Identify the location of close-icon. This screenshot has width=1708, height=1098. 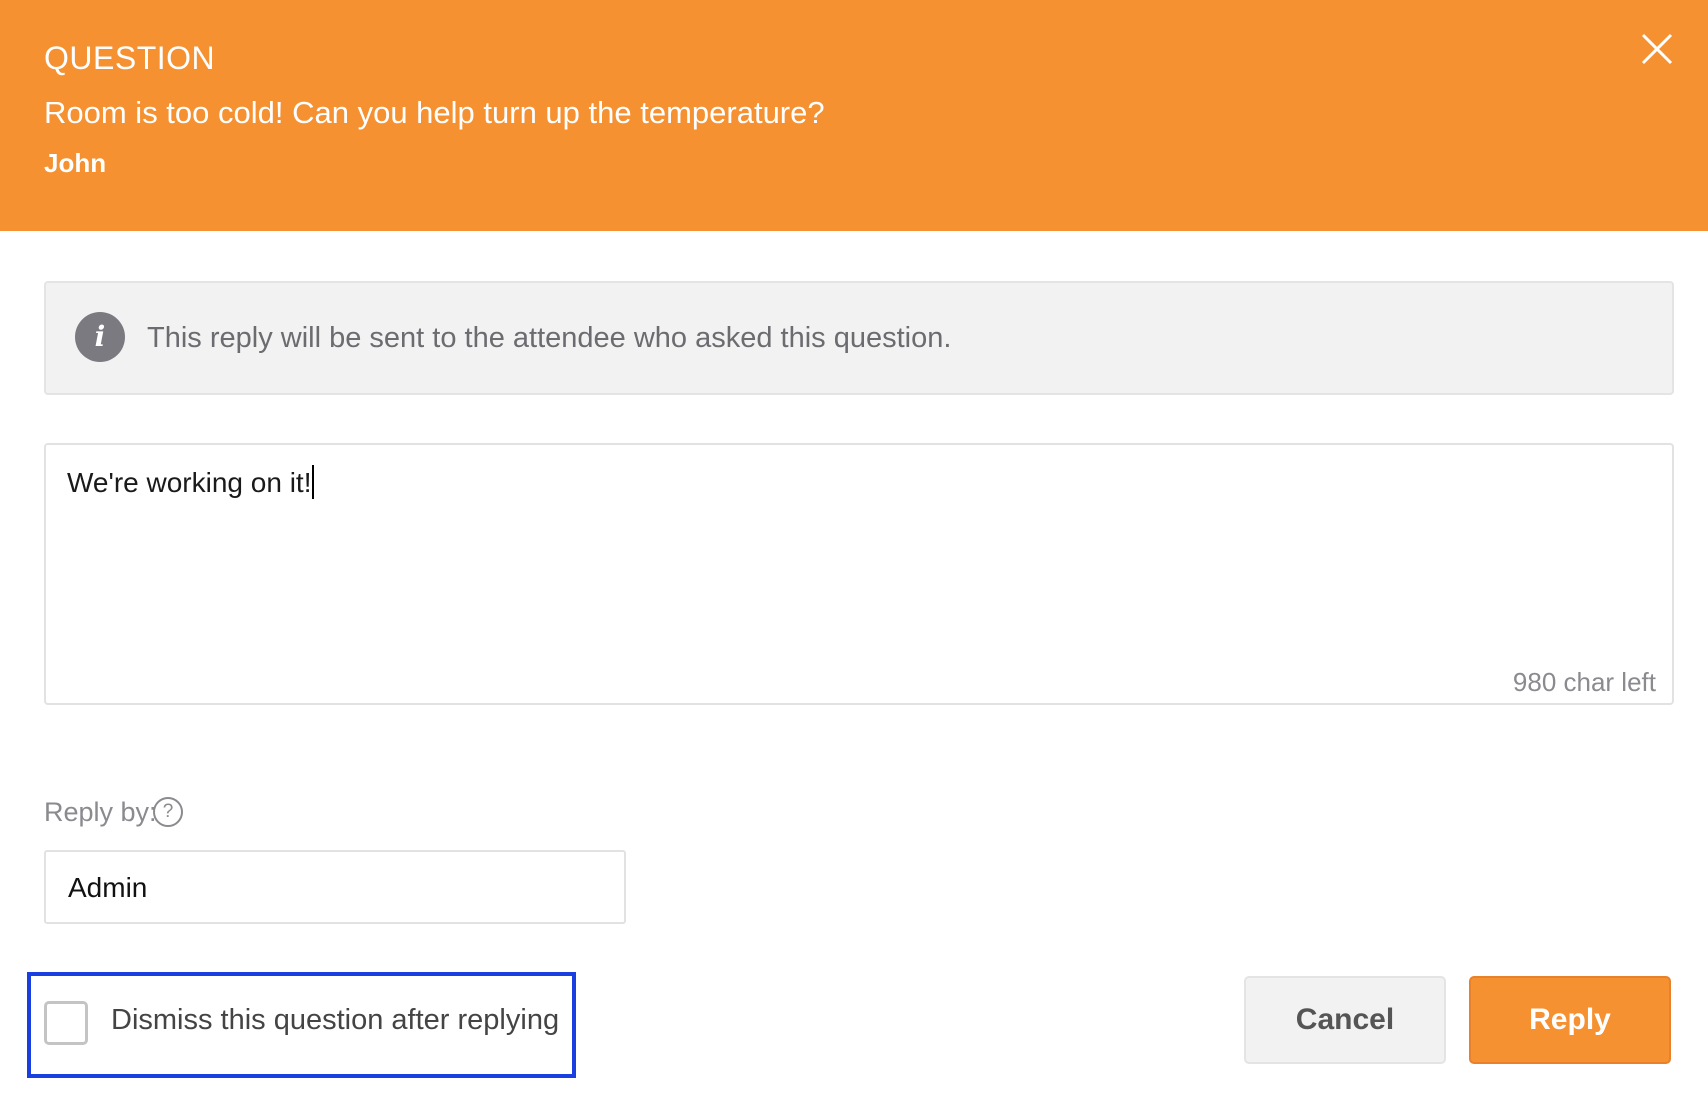
(1657, 49).